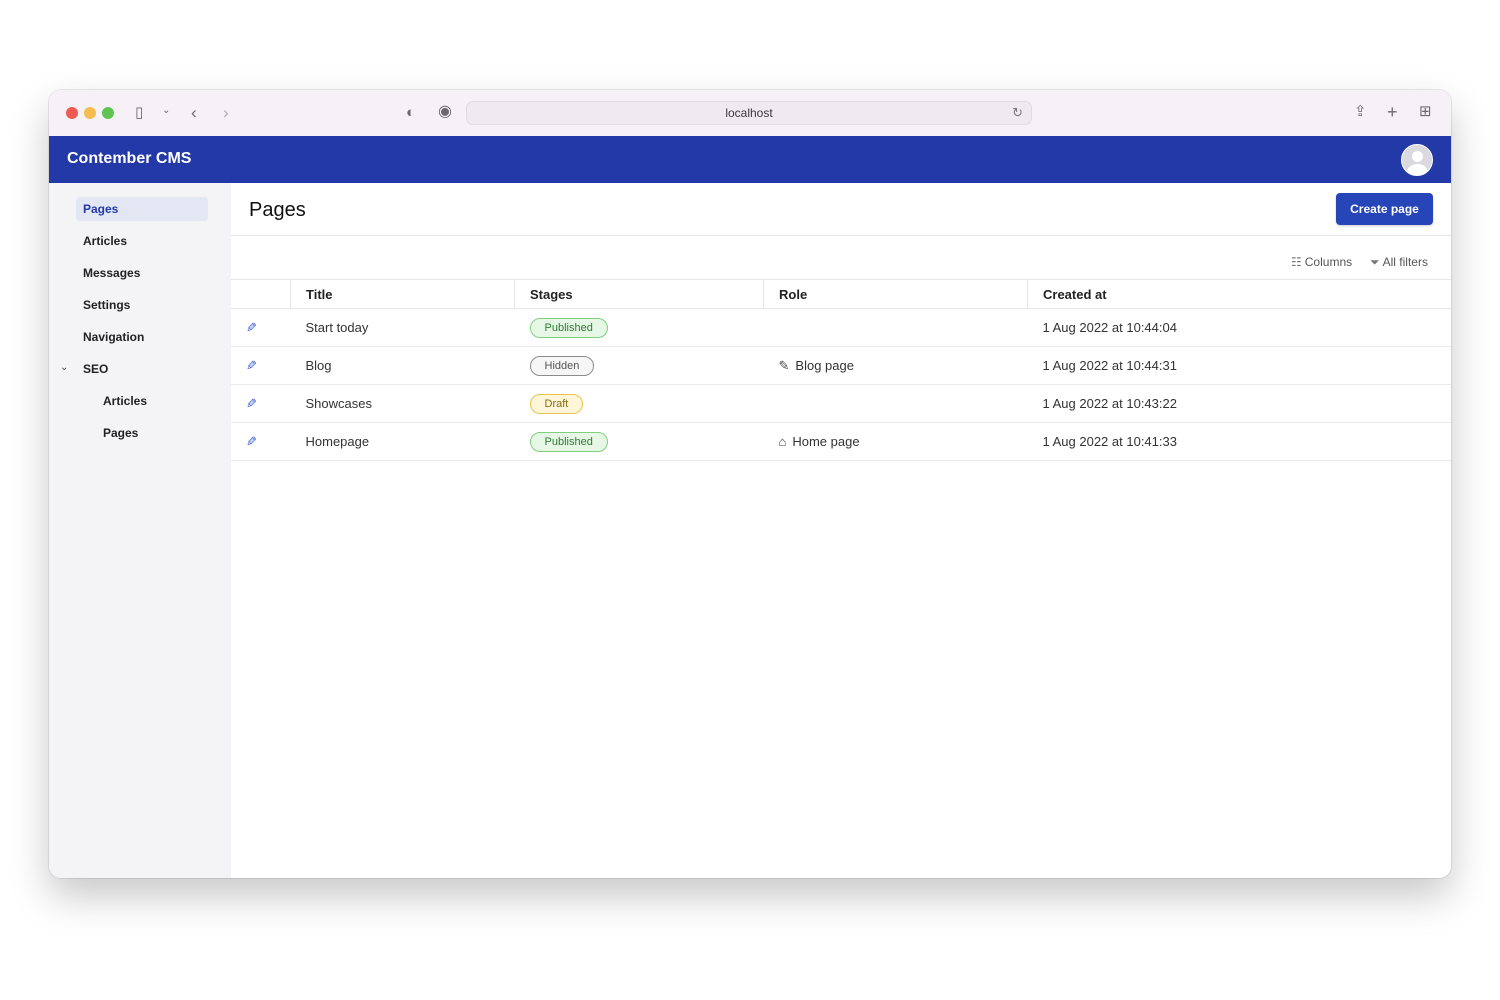  Describe the element at coordinates (895, 365) in the screenshot. I see `cell-role: ✎ Blog page` at that location.